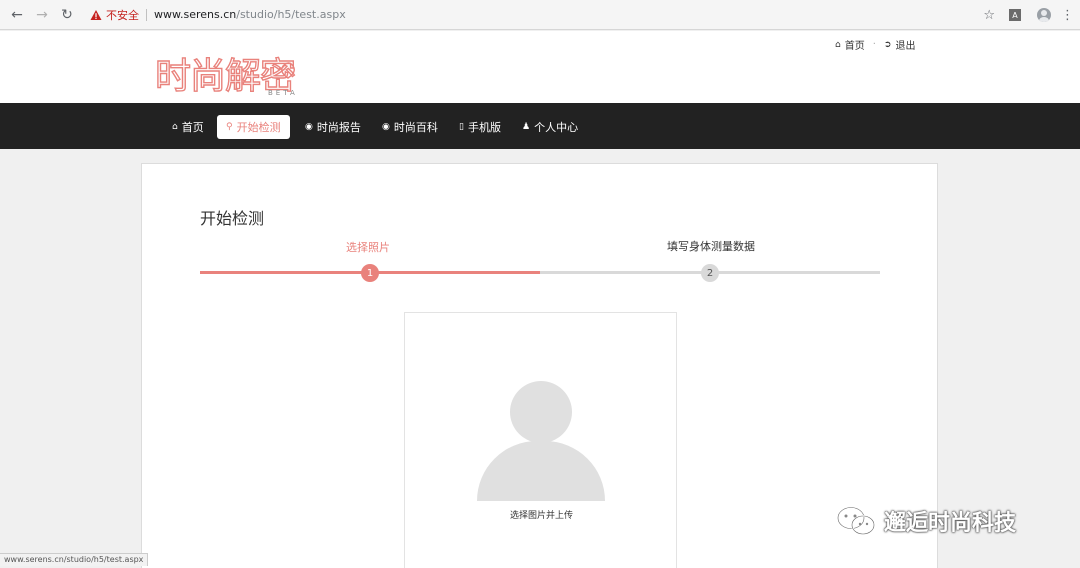 The width and height of the screenshot is (1080, 568). I want to click on nav-item-start-test: ⚲ 开始检测, so click(253, 127).